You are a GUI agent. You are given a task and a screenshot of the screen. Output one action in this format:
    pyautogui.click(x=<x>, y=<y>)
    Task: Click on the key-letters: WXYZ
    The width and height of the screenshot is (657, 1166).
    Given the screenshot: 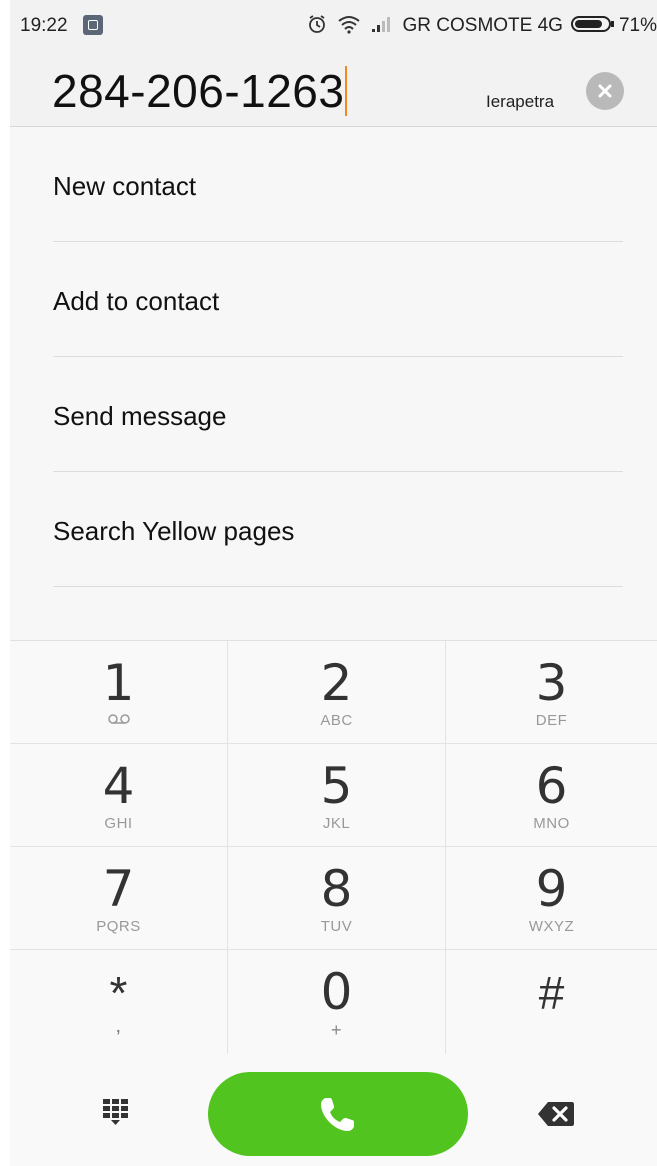 What is the action you would take?
    pyautogui.click(x=551, y=926)
    